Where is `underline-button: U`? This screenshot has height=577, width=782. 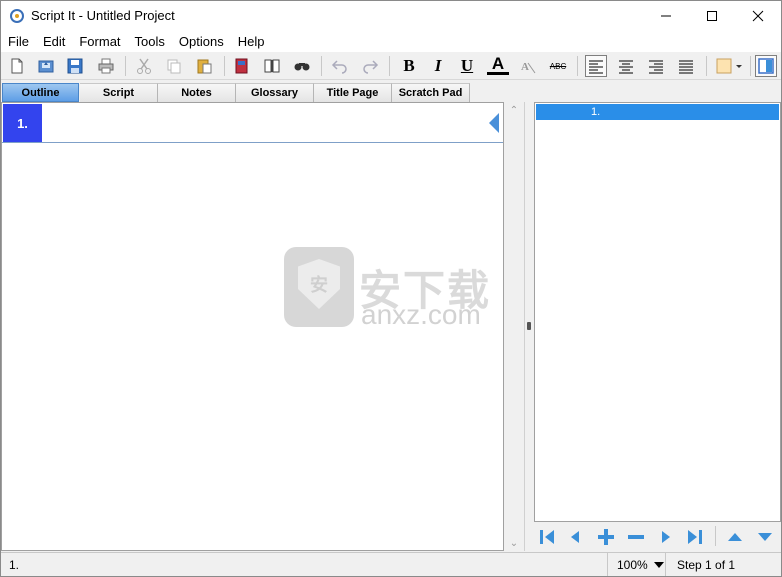 underline-button: U is located at coordinates (467, 66).